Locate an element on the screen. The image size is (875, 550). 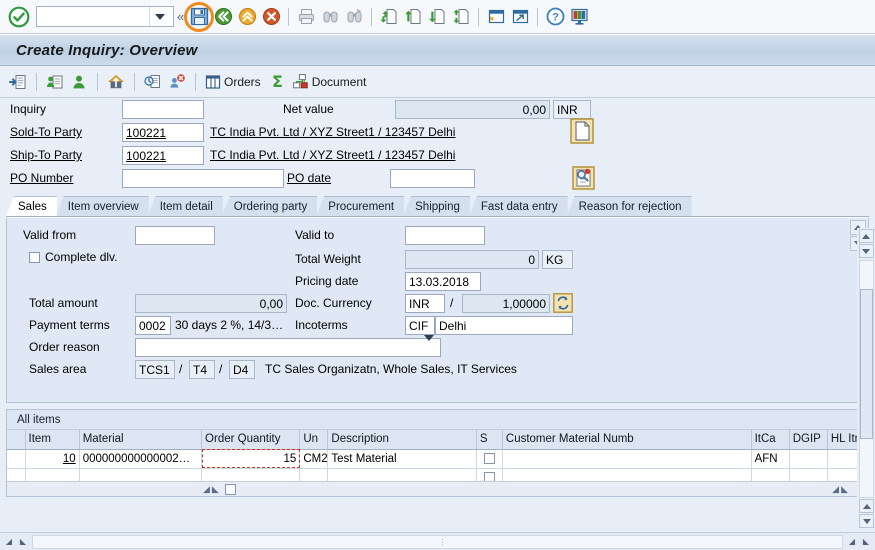
cell-s is located at coordinates (489, 459).